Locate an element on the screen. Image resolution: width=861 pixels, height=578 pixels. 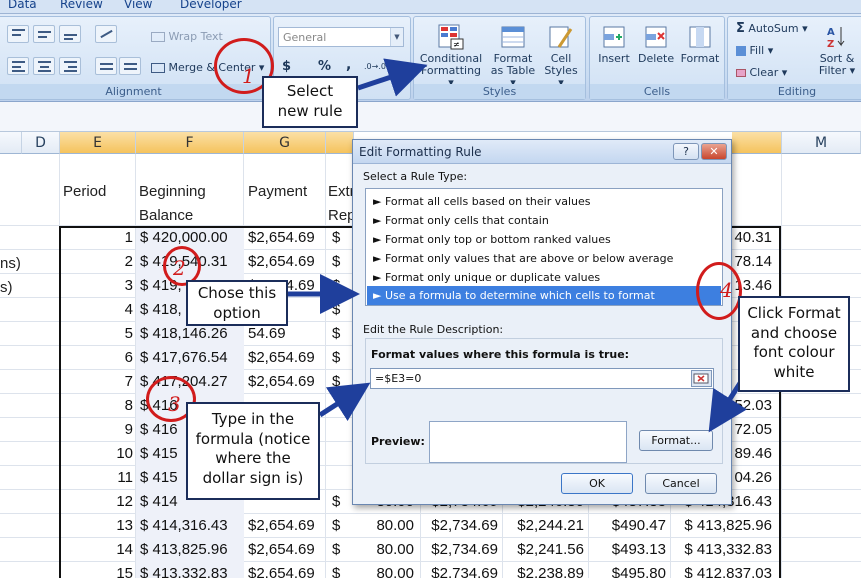
col-header-blank is located at coordinates (11, 143).